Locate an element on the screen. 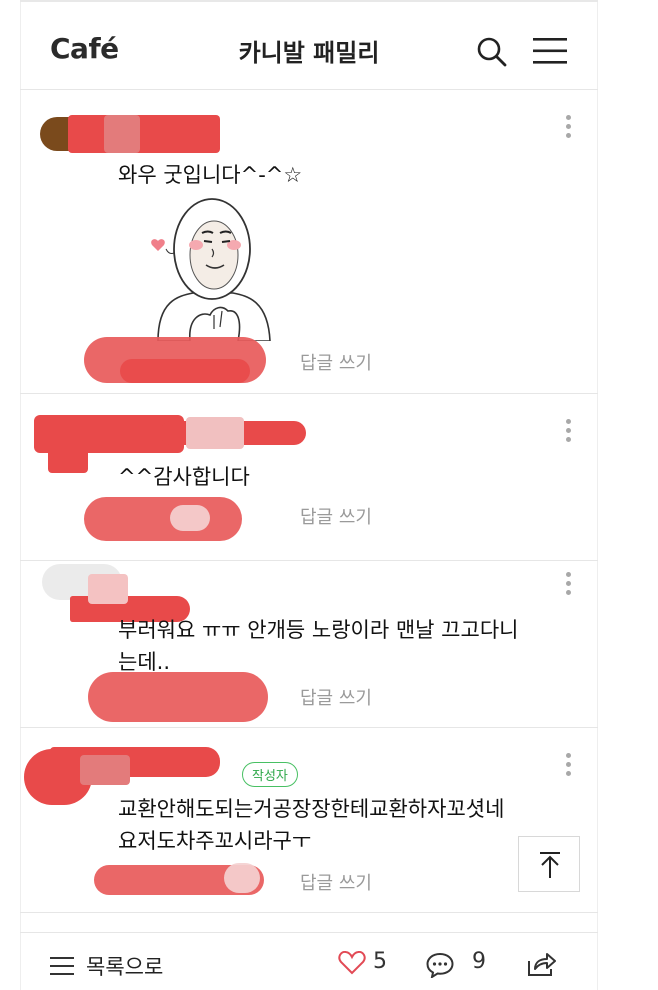  comment-text: 부러워요 ㅠㅠ 안개등 노랑이라 맨날 끄고다니 는데.. is located at coordinates (348, 646).